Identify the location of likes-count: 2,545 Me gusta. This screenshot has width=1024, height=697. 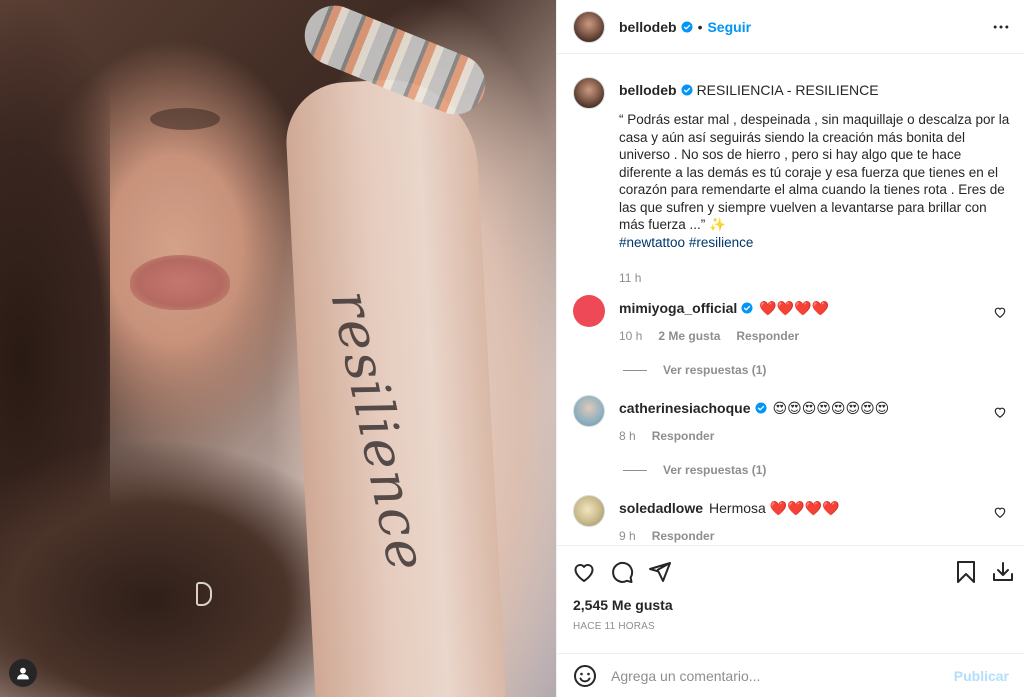
(623, 605).